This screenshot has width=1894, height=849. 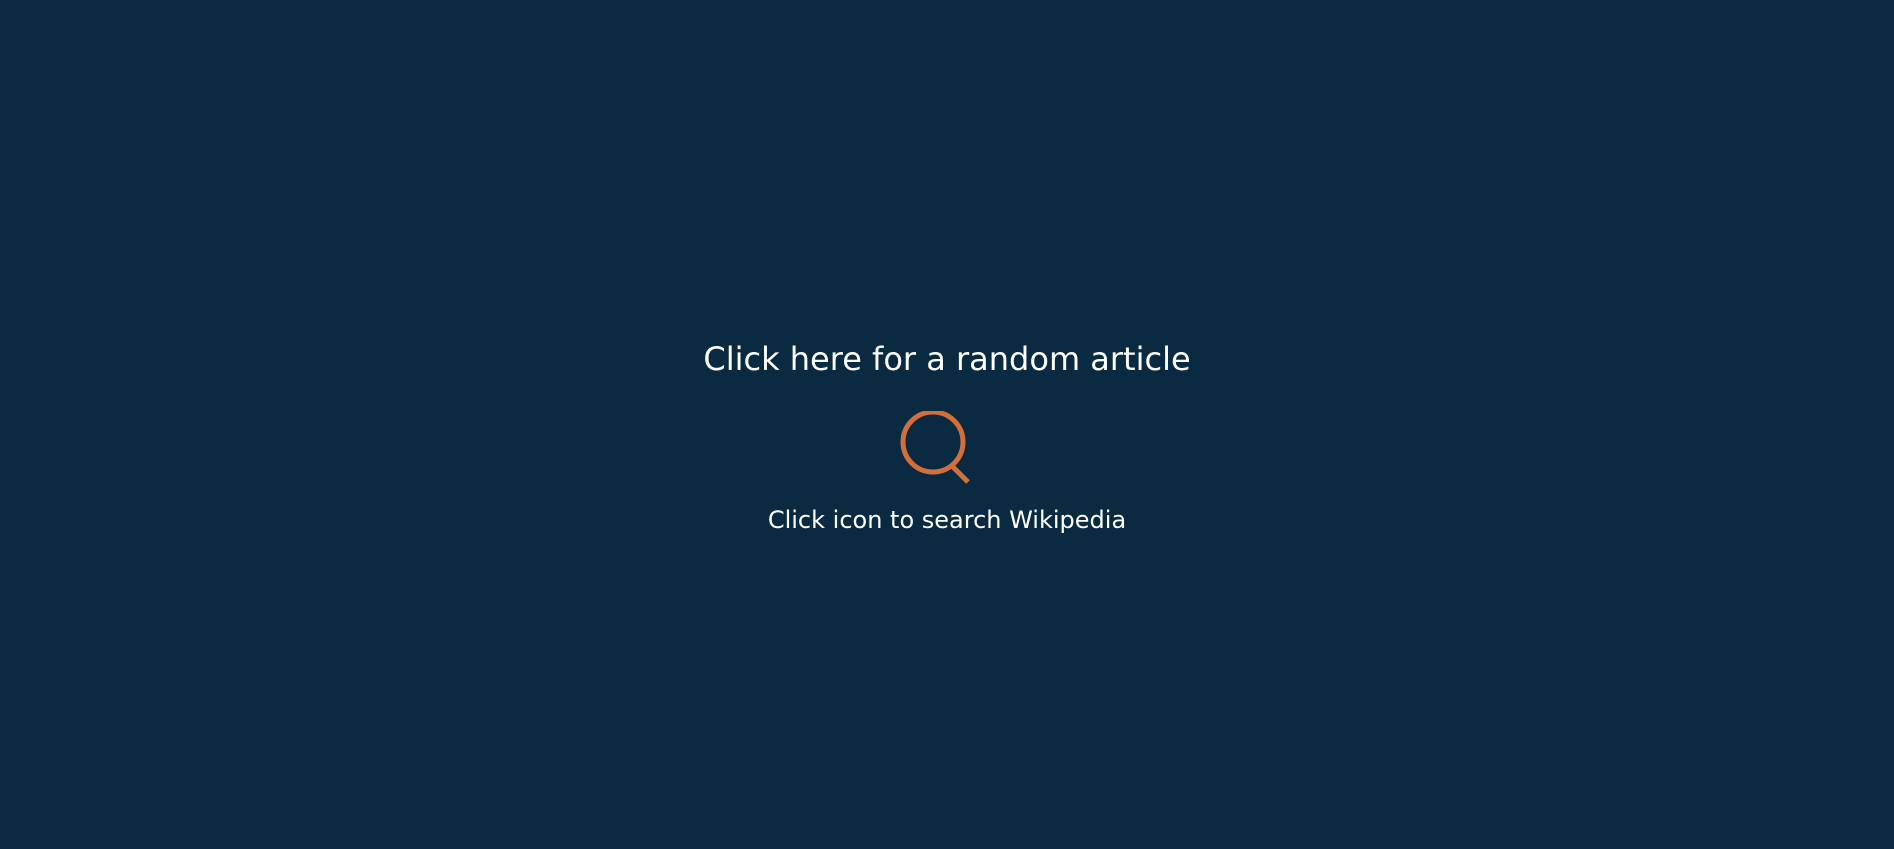 What do you see at coordinates (947, 359) in the screenshot?
I see `random-article-link: Click here for a random article` at bounding box center [947, 359].